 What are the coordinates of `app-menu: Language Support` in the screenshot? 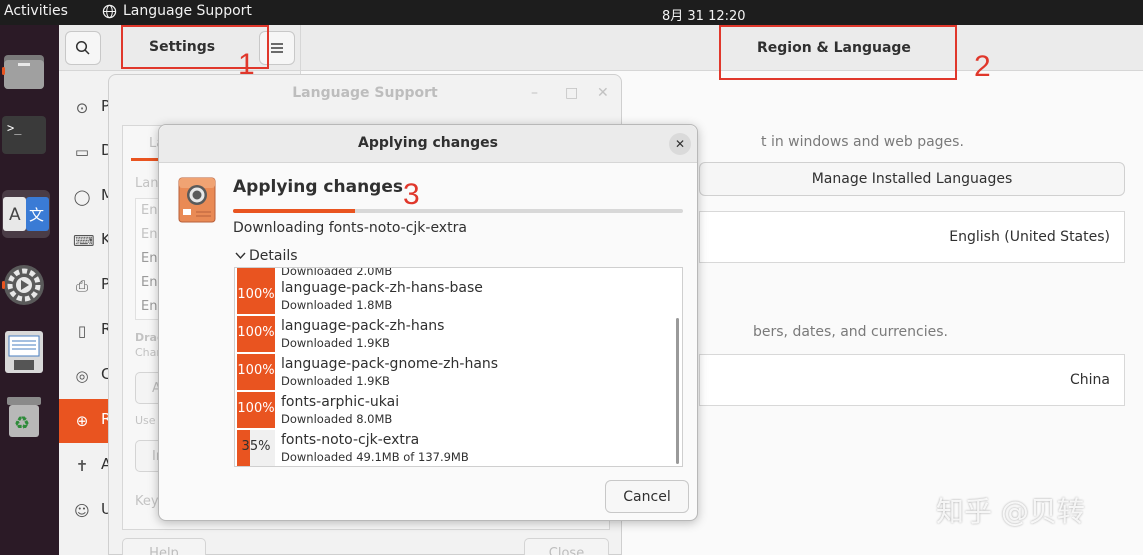 It's located at (177, 11).